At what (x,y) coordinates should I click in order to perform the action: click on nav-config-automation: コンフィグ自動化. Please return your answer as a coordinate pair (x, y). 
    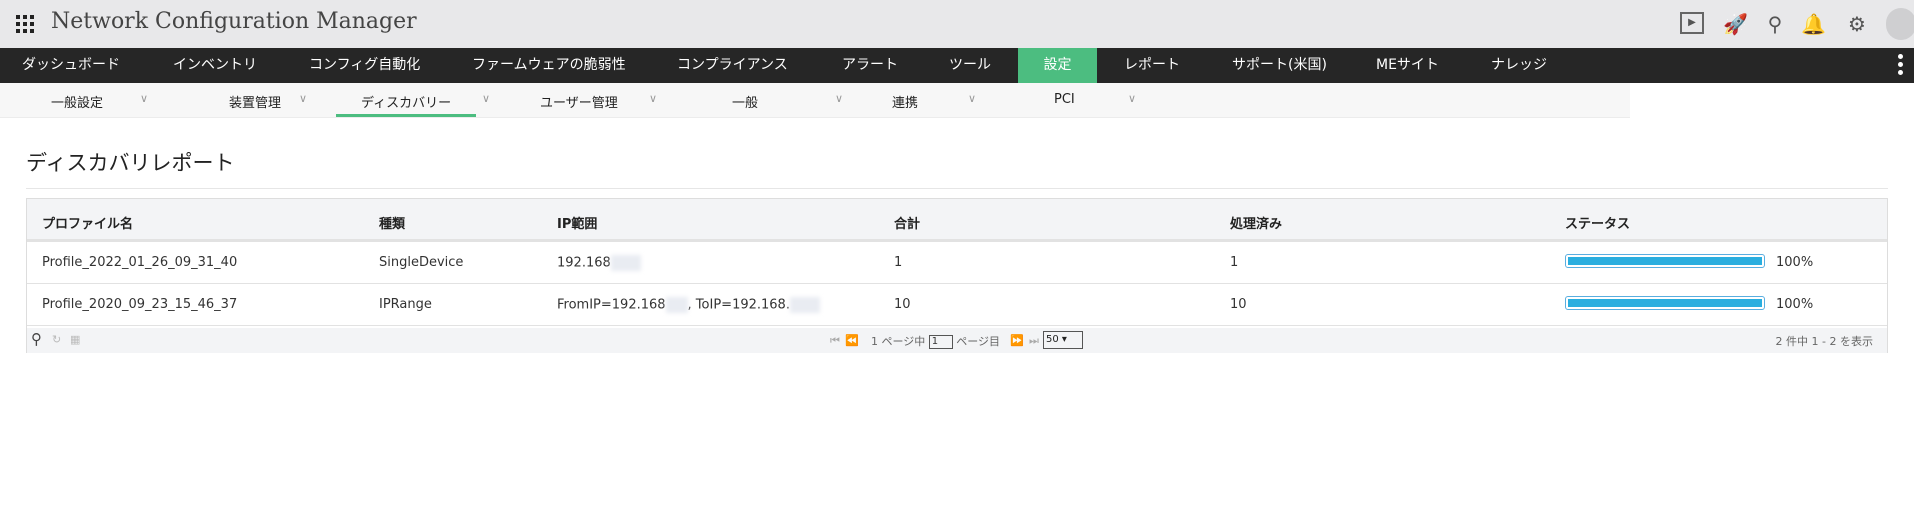
    Looking at the image, I should click on (364, 65).